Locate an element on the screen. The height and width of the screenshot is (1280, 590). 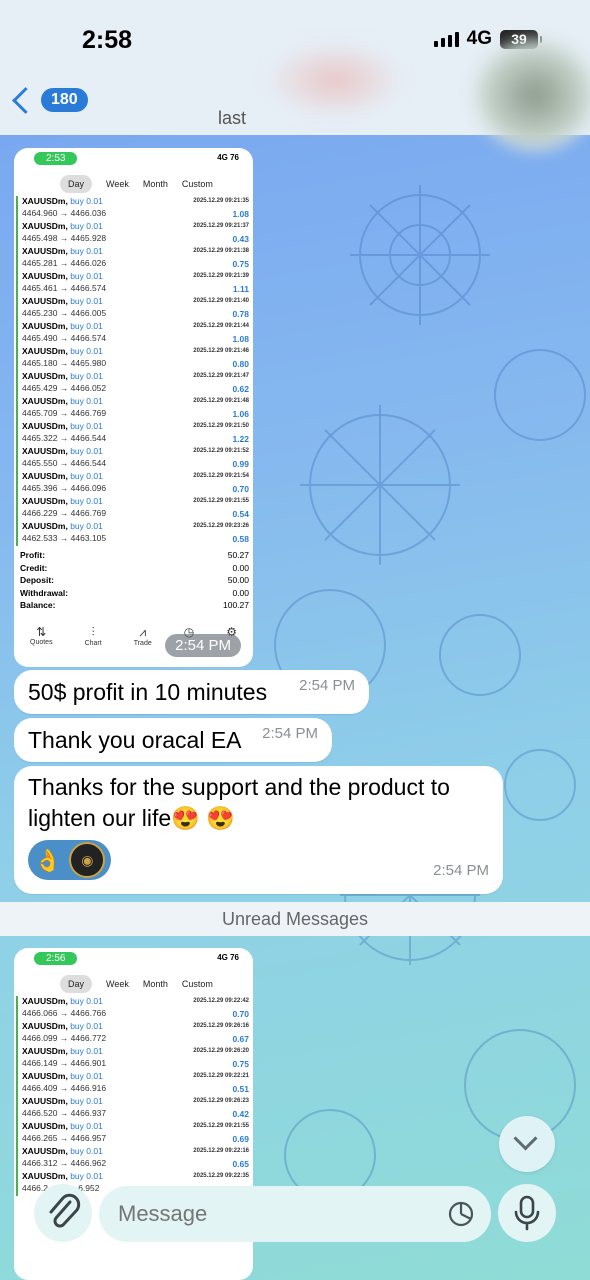
attach-button is located at coordinates (63, 1213).